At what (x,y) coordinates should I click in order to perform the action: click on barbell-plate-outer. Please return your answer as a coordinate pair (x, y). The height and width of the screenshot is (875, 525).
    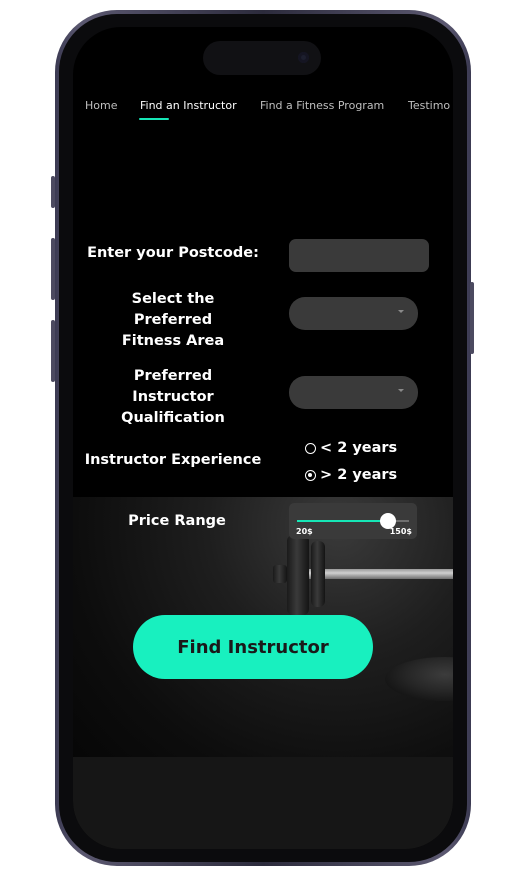
    Looking at the image, I should click on (298, 575).